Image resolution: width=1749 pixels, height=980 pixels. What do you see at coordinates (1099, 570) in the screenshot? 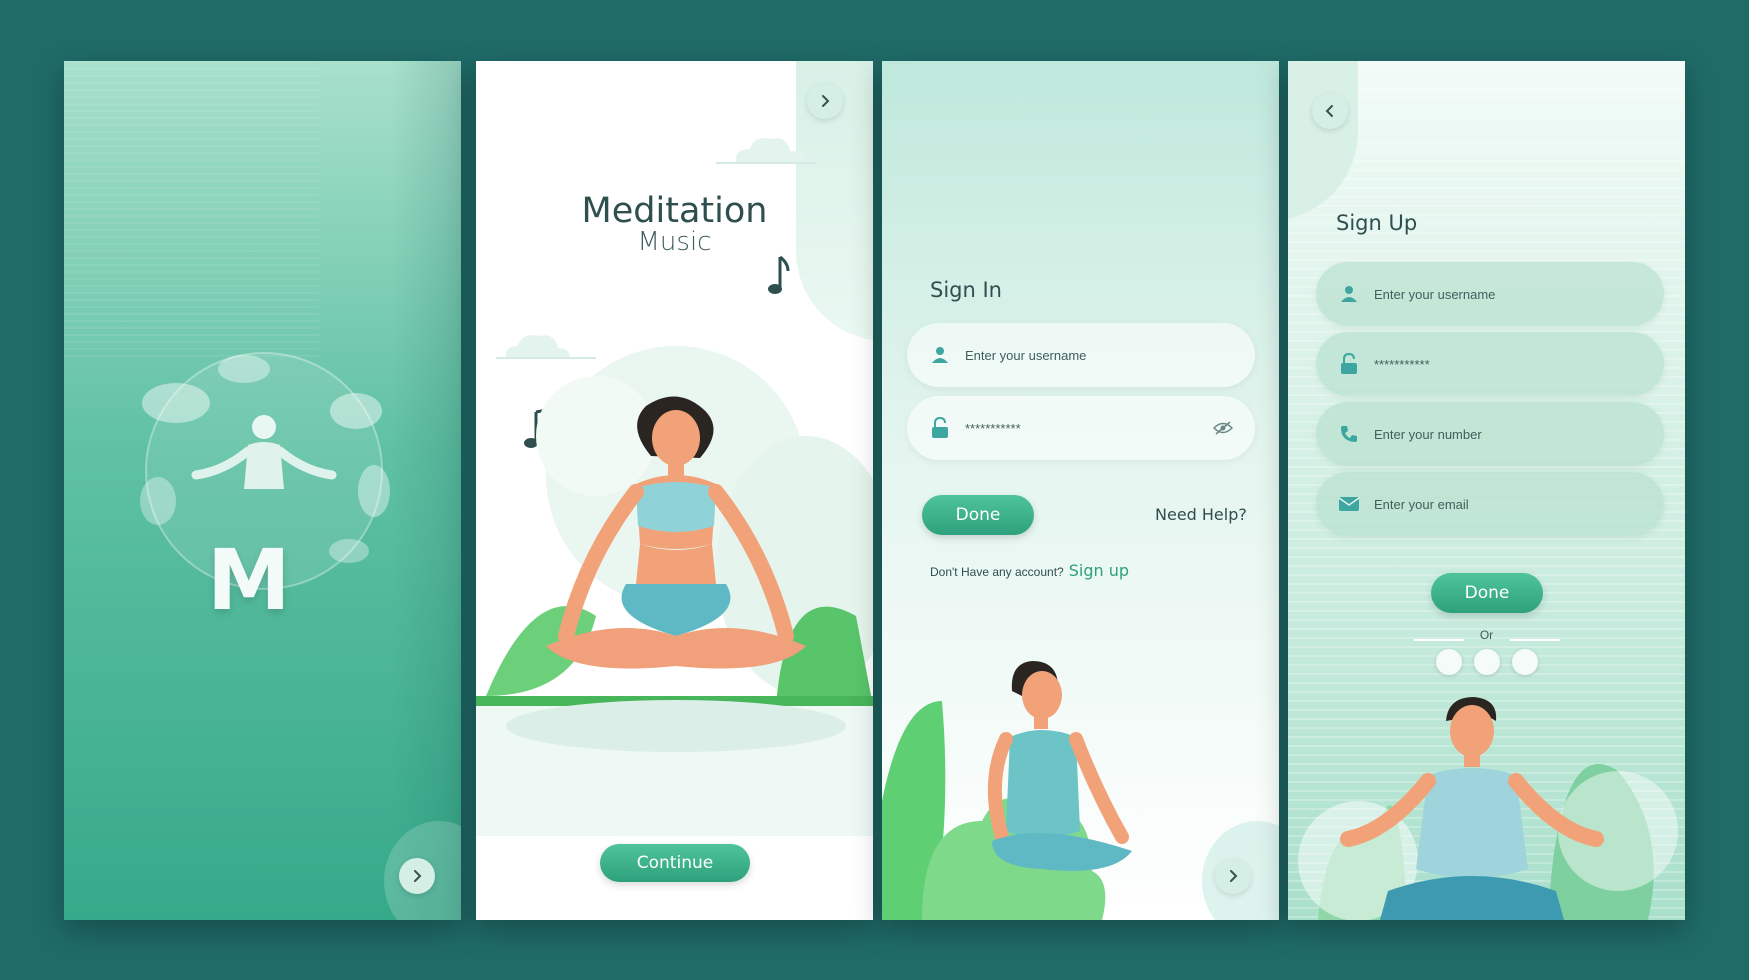
I see `signup-link: Sign up` at bounding box center [1099, 570].